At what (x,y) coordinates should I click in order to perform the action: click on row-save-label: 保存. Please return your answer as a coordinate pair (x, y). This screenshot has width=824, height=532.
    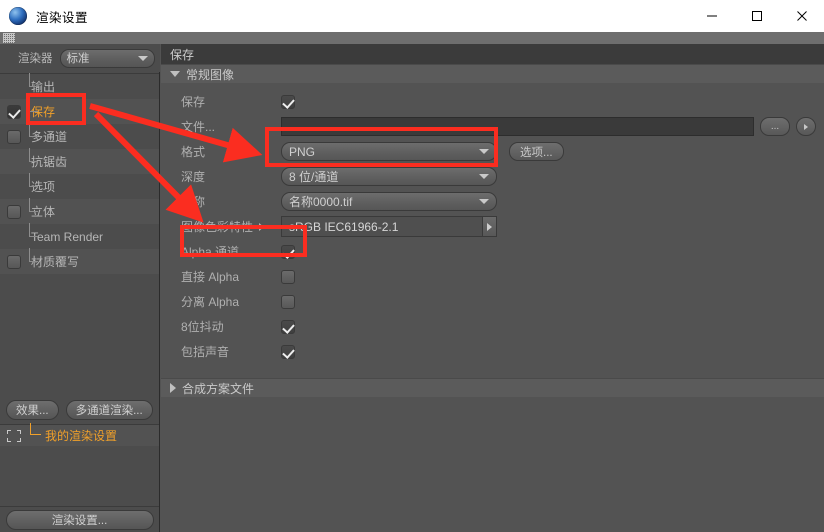
    Looking at the image, I should click on (193, 102).